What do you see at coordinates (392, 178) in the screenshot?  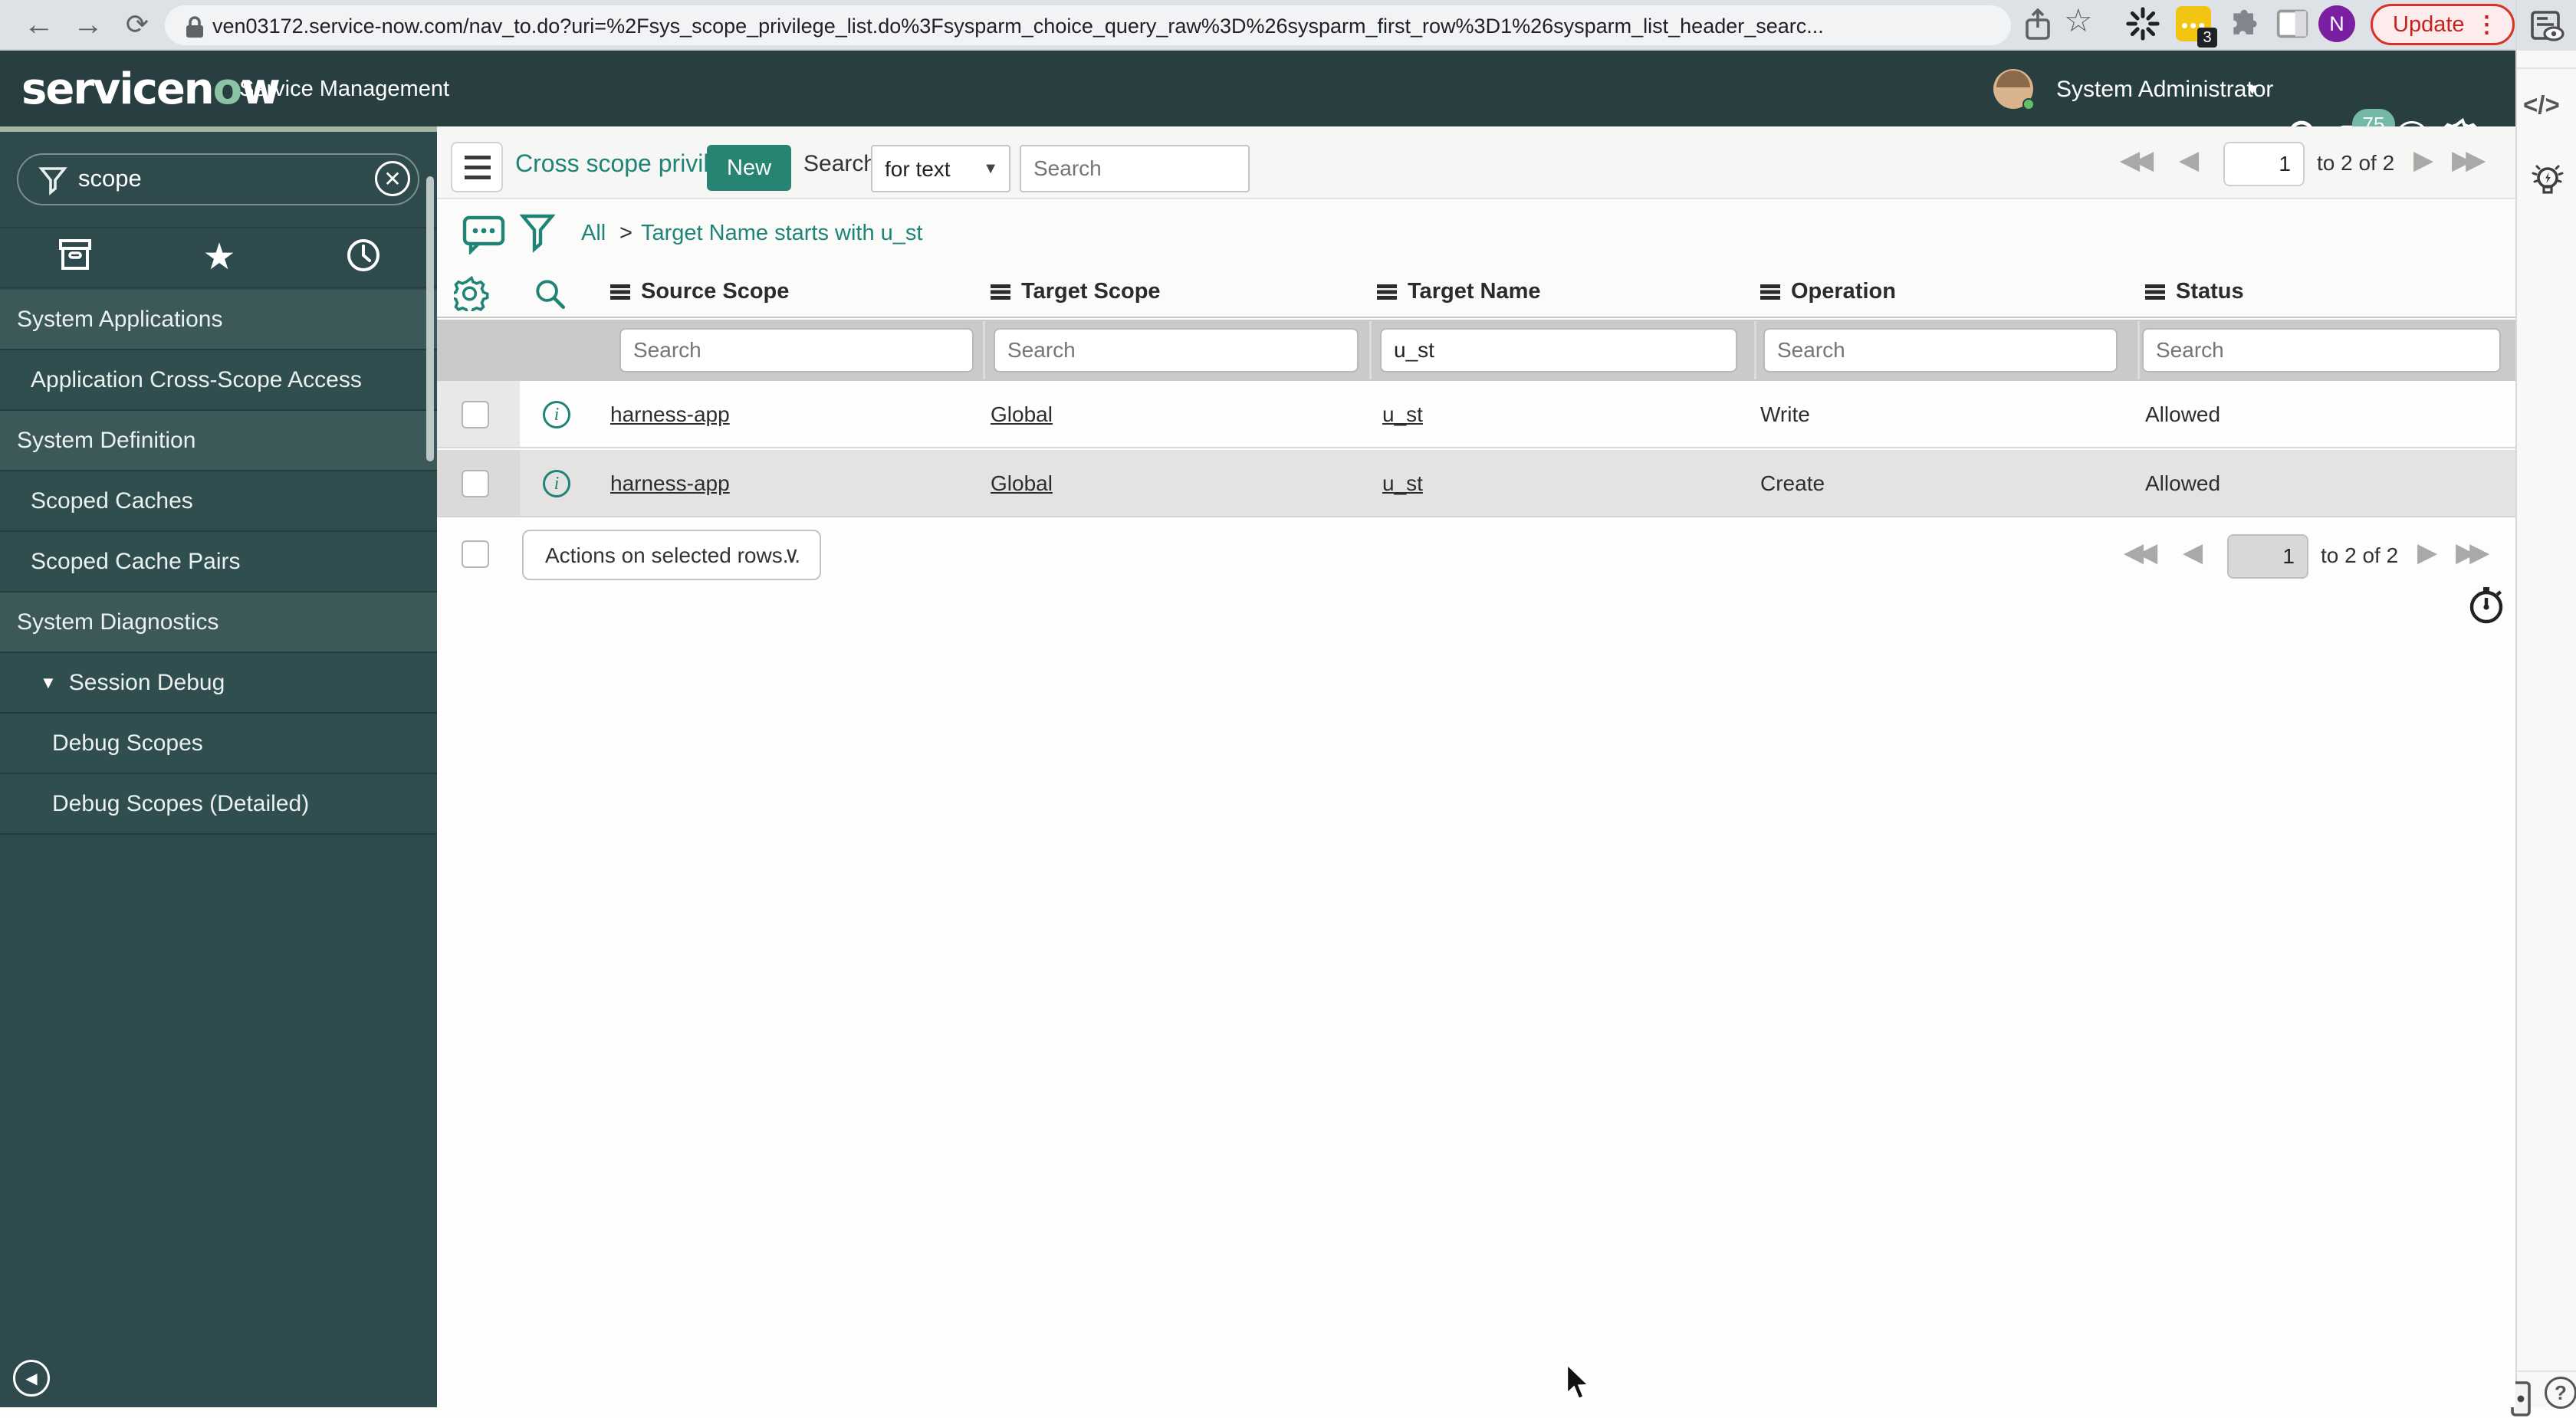 I see `clear-filter-icon: ✕` at bounding box center [392, 178].